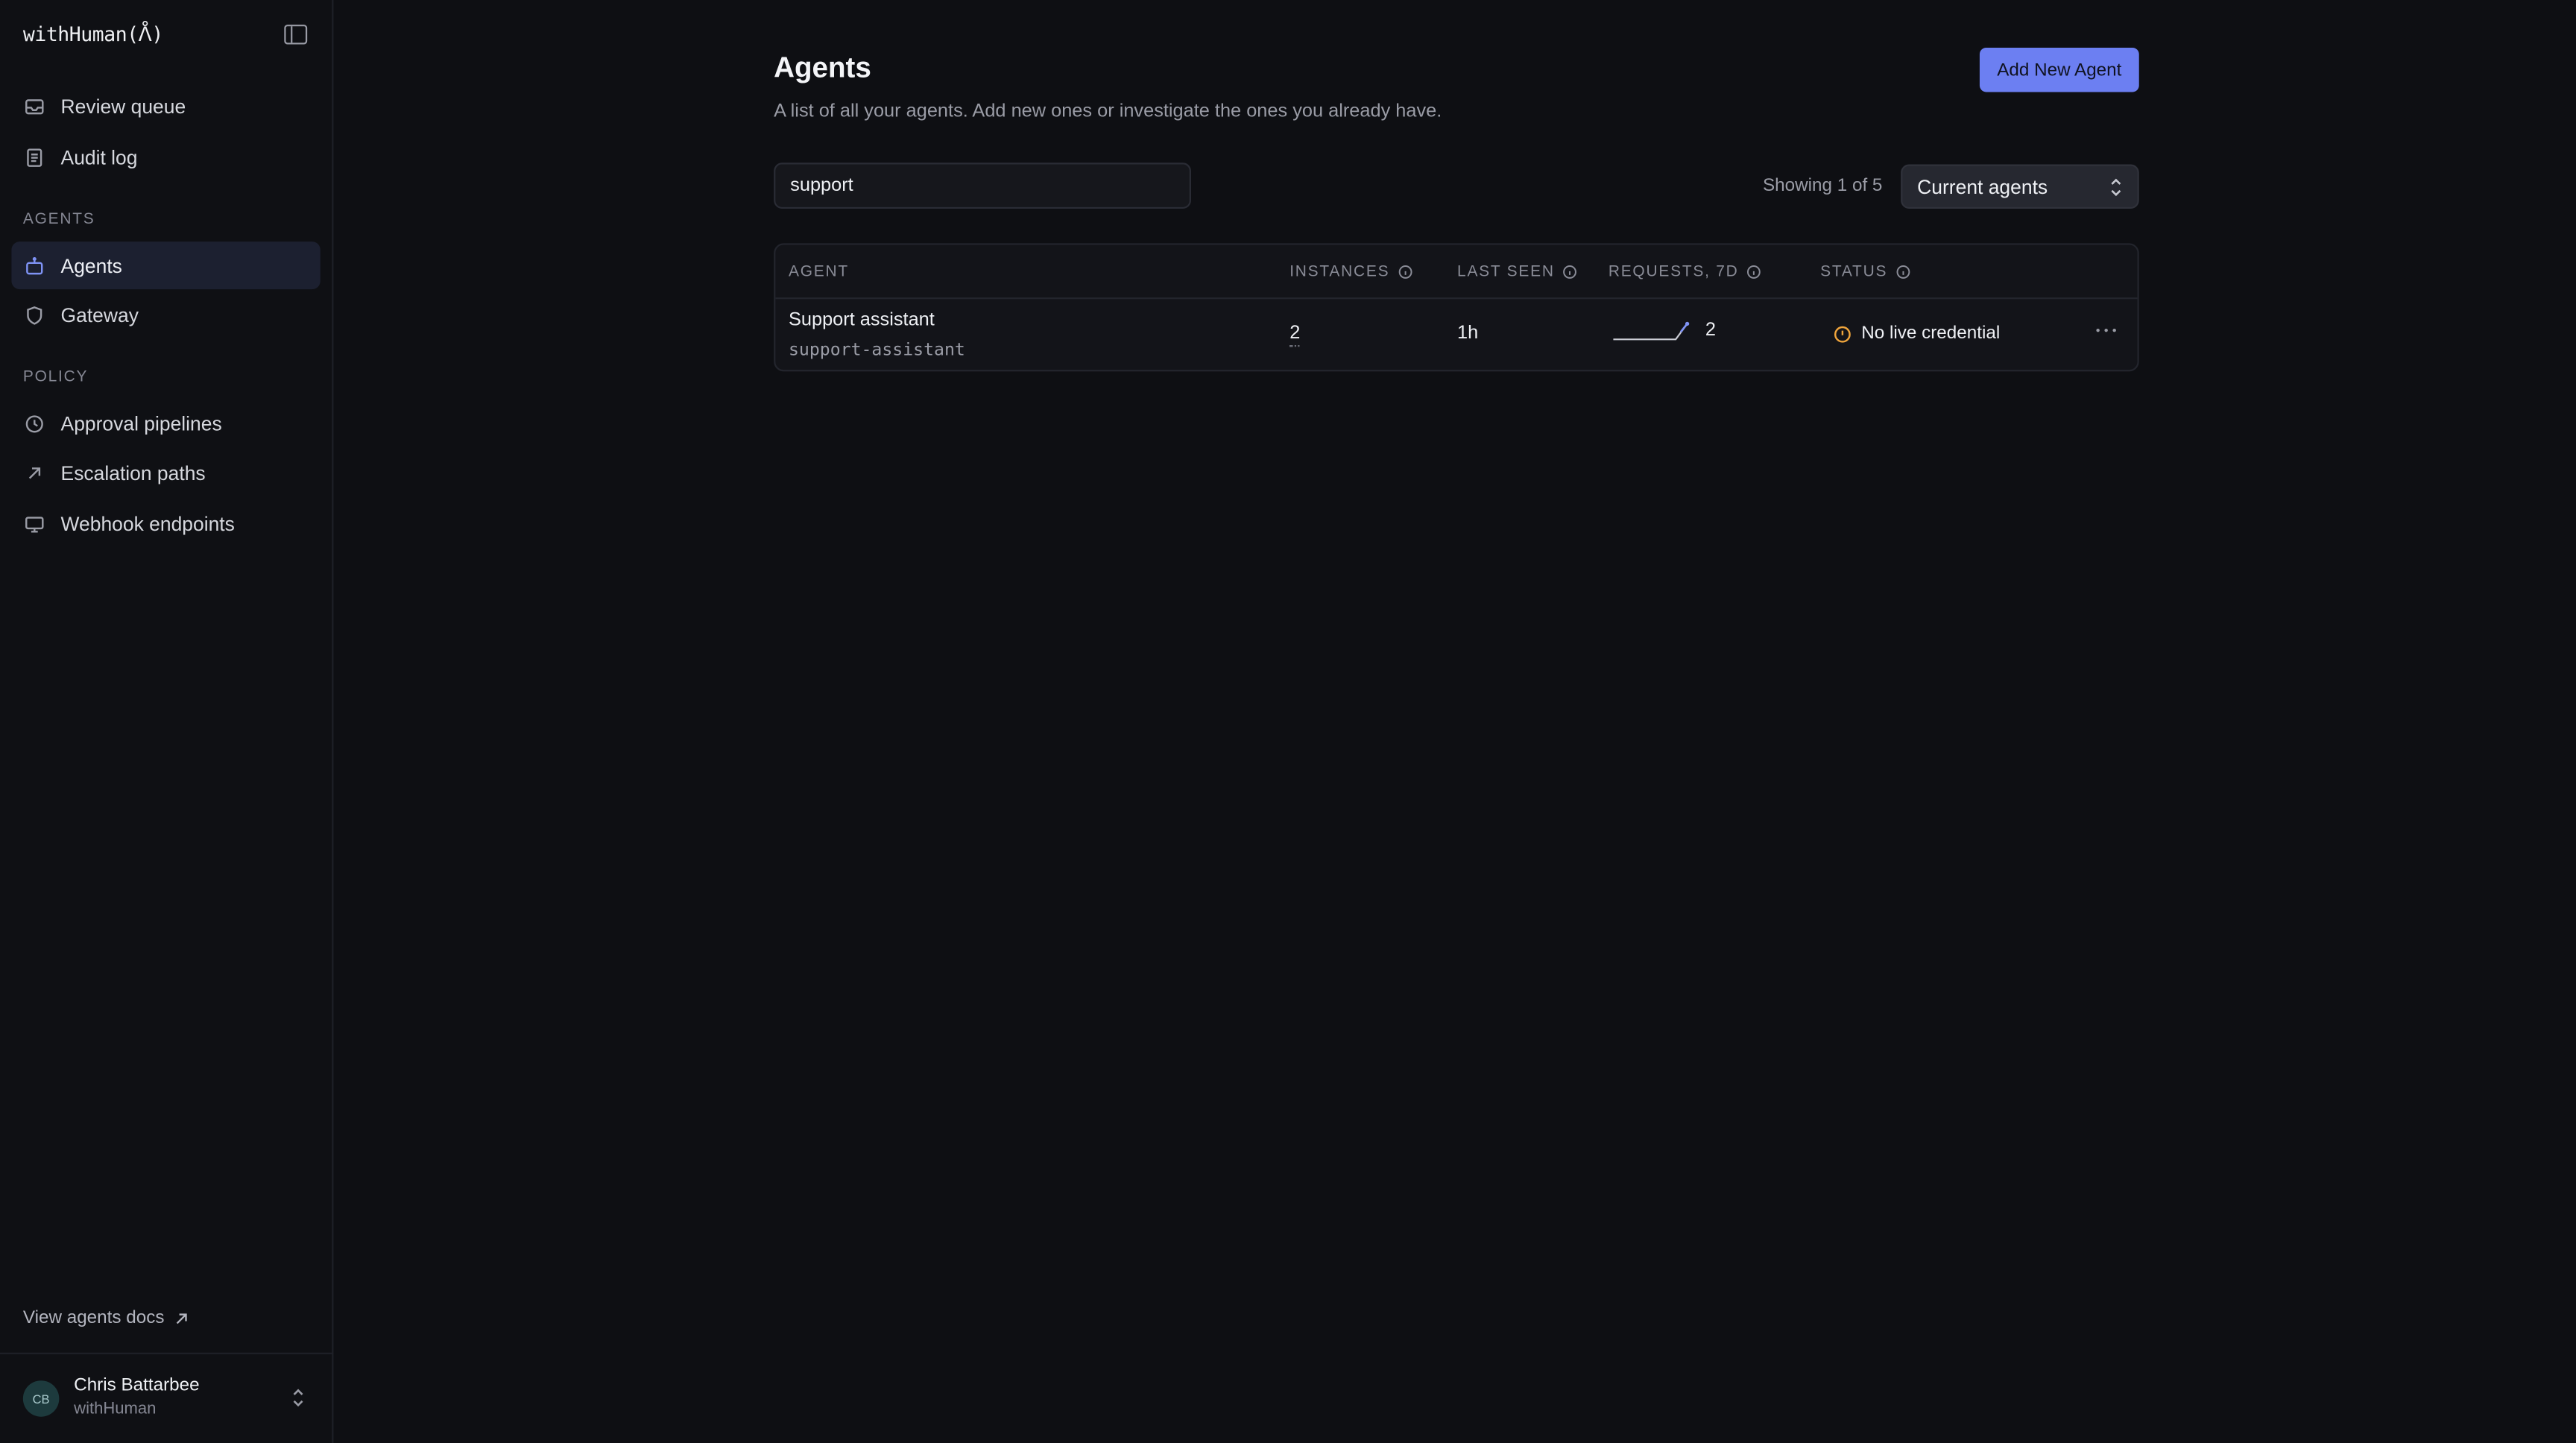 The image size is (2576, 1443). I want to click on sidebar-item-escalation-paths: Escalation paths, so click(165, 472).